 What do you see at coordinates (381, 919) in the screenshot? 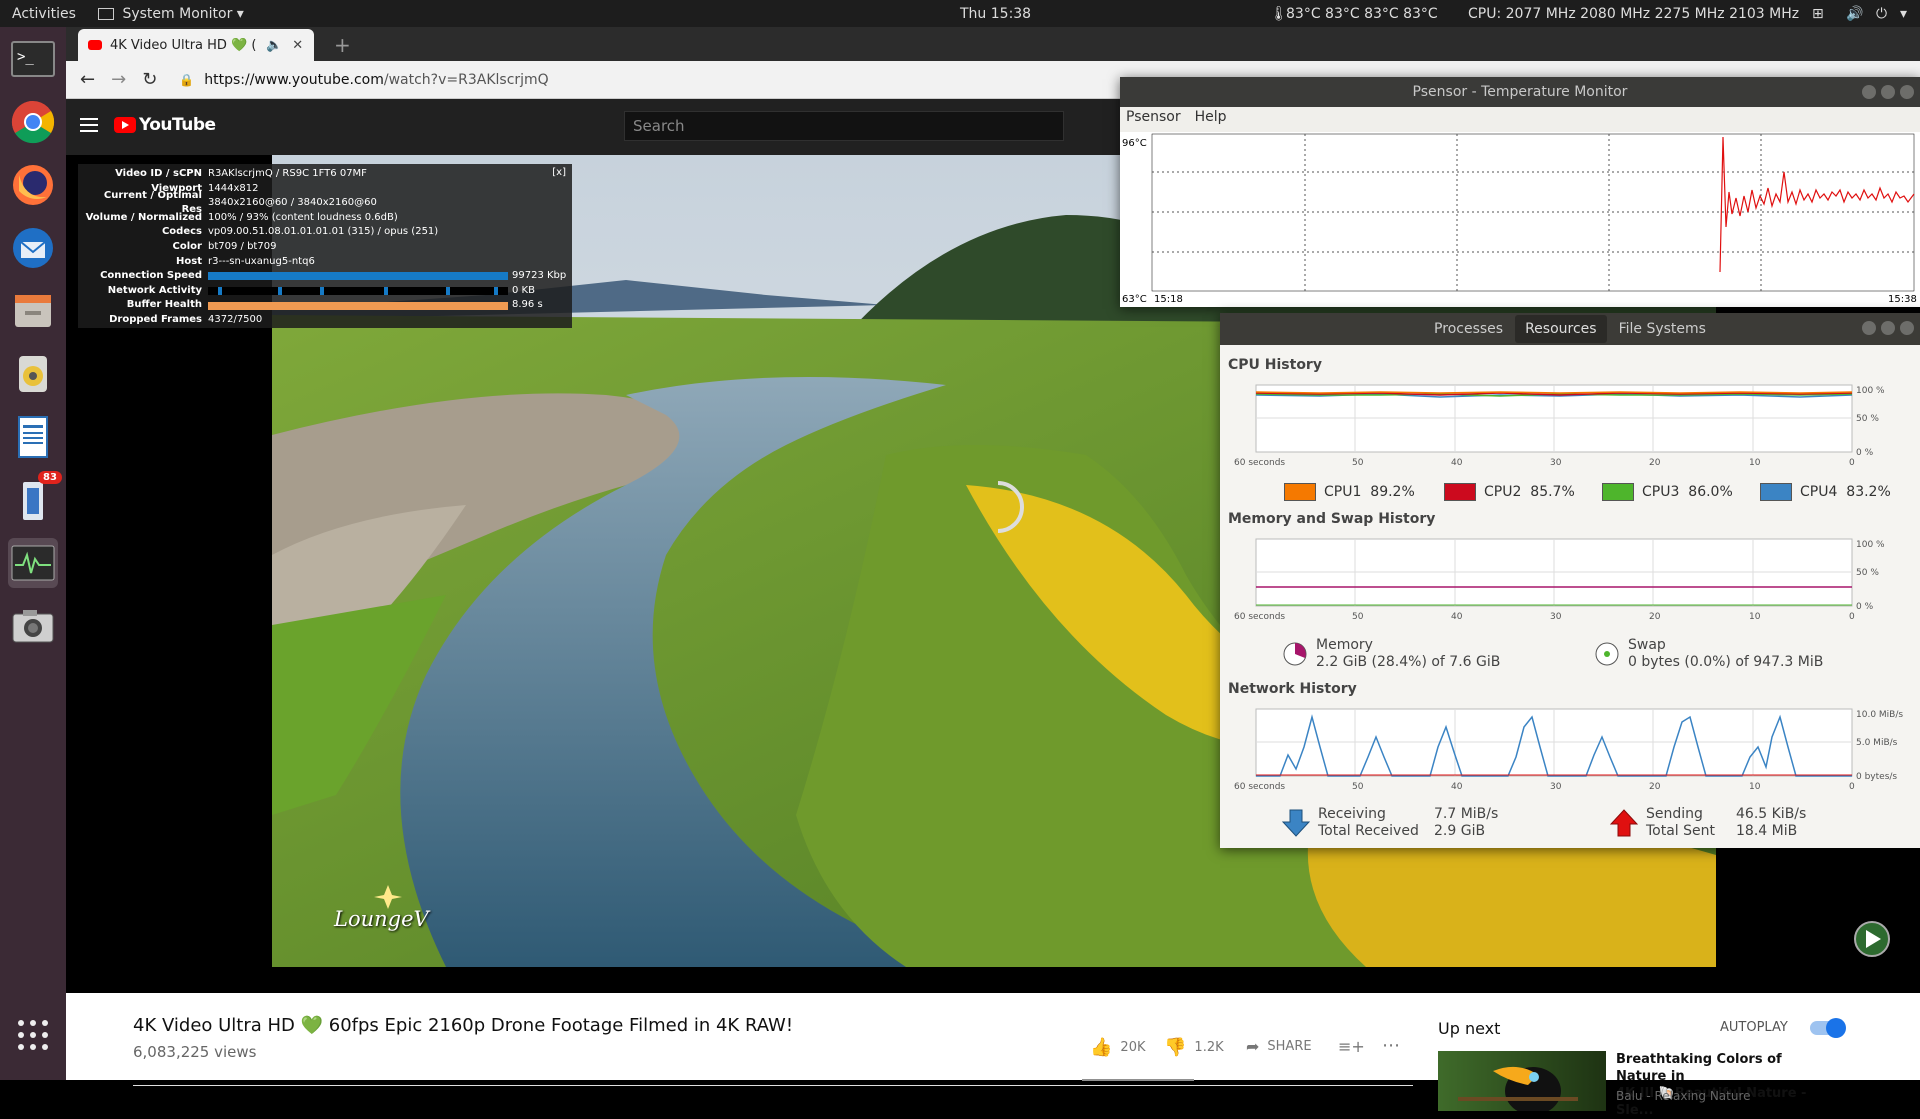
I see `channel-watermark: LoungeV` at bounding box center [381, 919].